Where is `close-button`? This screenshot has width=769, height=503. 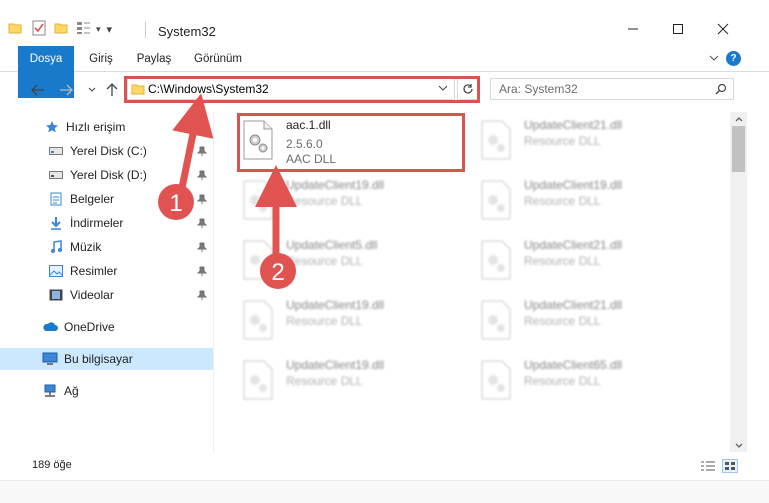
close-button is located at coordinates (723, 29).